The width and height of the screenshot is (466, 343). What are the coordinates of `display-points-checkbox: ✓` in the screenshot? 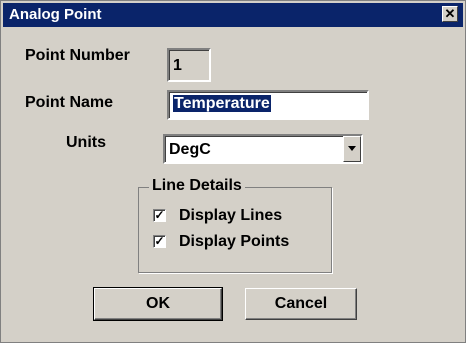 It's located at (159, 241).